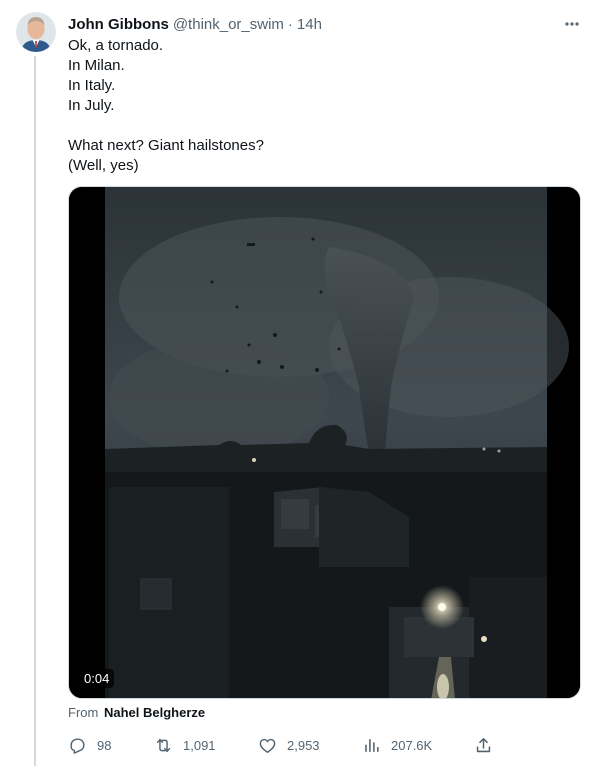  Describe the element at coordinates (483, 744) in the screenshot. I see `share-icon` at that location.